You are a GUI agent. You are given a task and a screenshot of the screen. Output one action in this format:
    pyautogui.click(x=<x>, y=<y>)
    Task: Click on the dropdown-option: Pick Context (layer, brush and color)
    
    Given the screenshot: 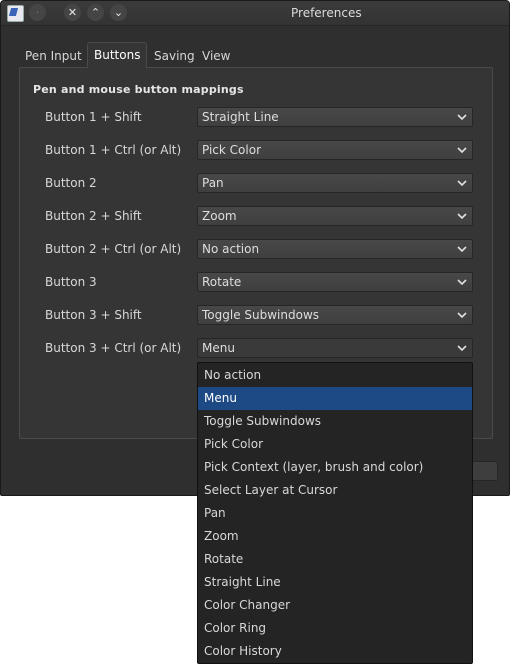 What is the action you would take?
    pyautogui.click(x=335, y=467)
    